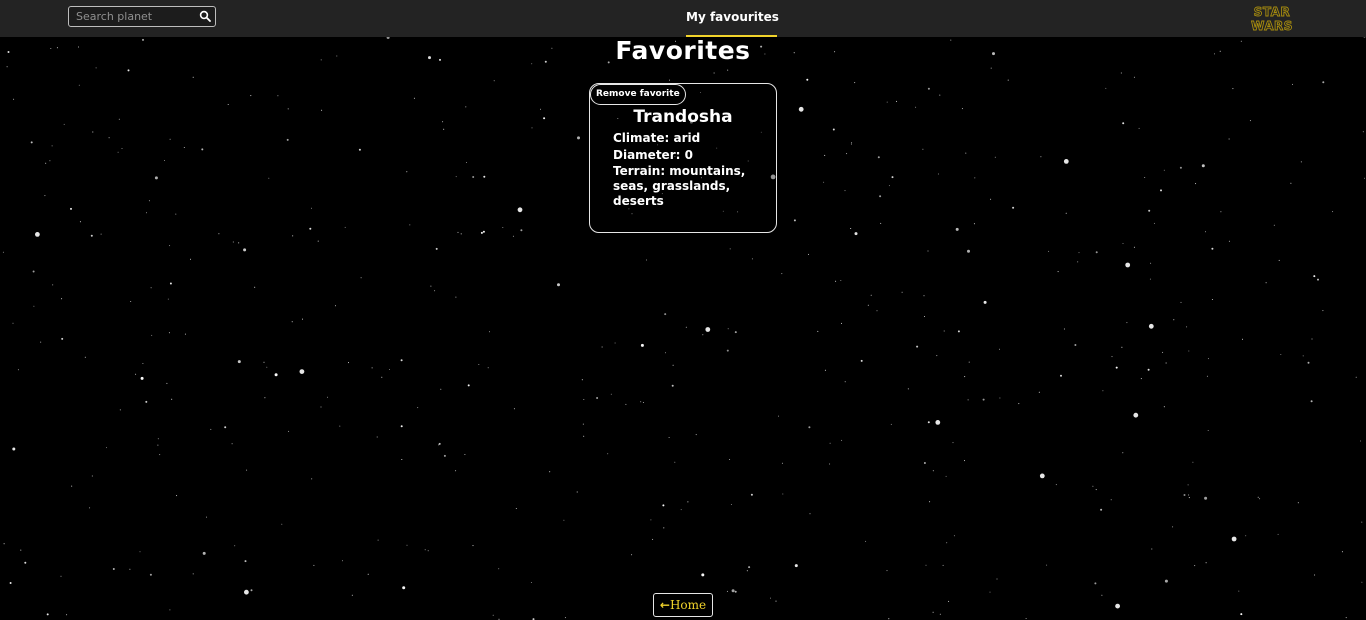 The image size is (1366, 620). What do you see at coordinates (638, 94) in the screenshot?
I see `remove-favorite-button: Remove favorite` at bounding box center [638, 94].